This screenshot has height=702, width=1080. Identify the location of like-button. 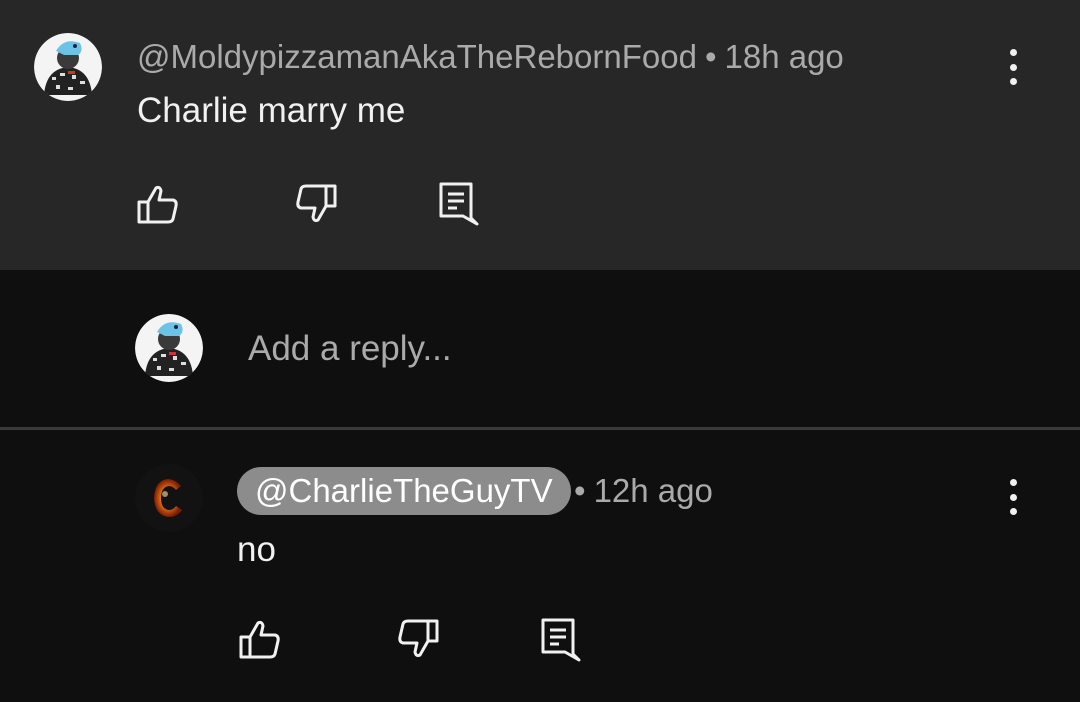
(158, 204).